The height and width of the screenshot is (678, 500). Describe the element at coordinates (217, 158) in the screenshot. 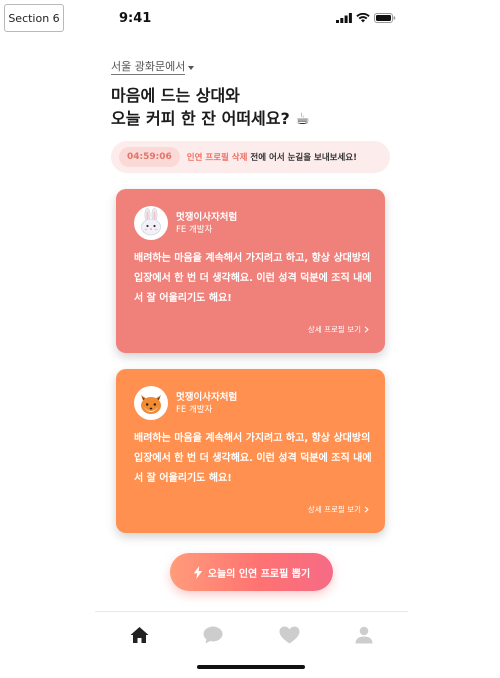

I see `timer-accent-text: 인연 프로필 삭제` at that location.